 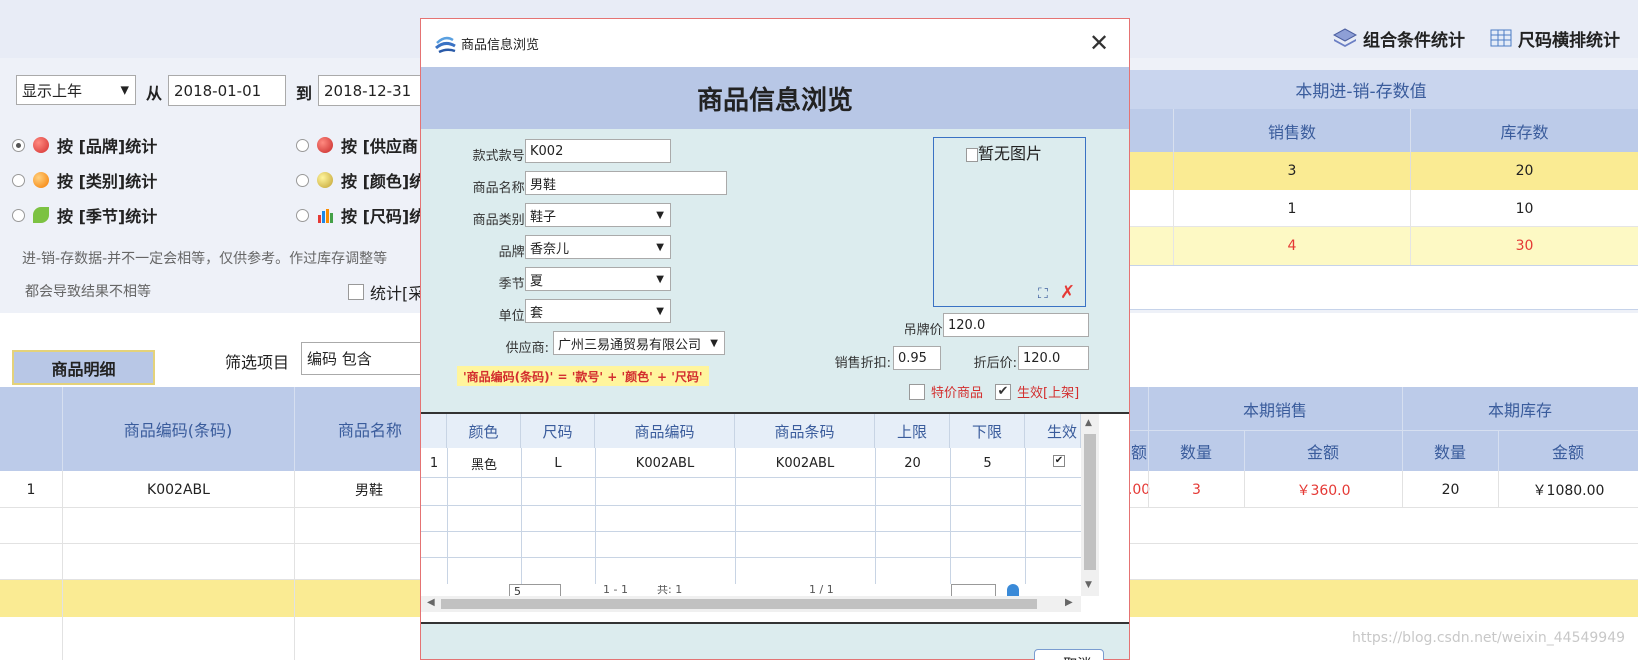 What do you see at coordinates (1069, 654) in the screenshot?
I see `cancel-button: ☛ 取消` at bounding box center [1069, 654].